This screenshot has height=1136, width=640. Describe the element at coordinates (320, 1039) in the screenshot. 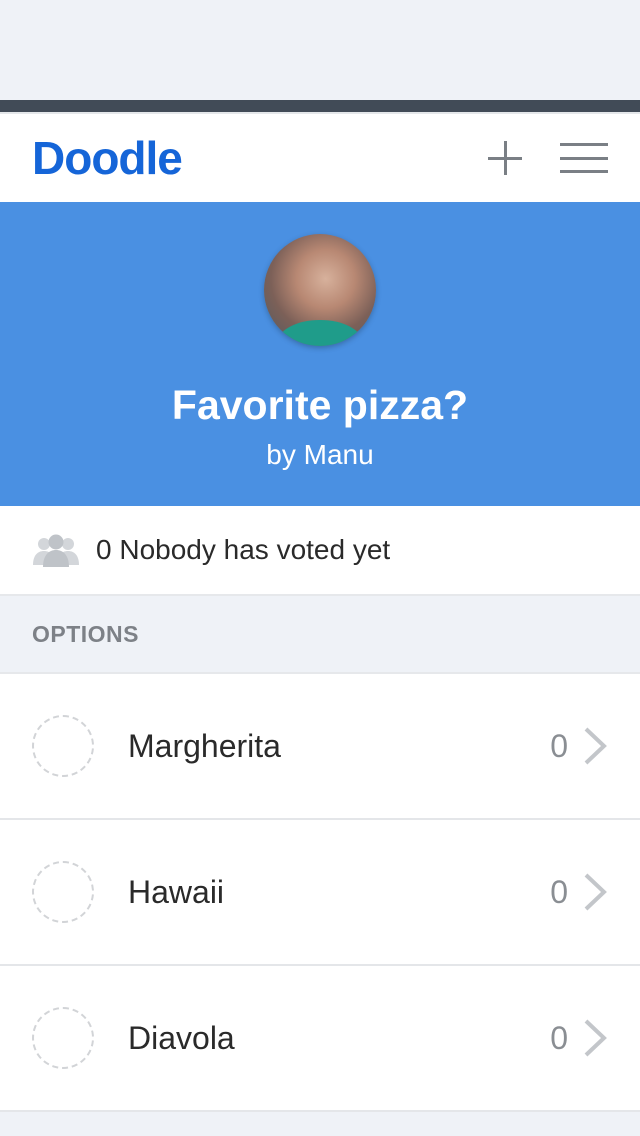

I see `option-row-diavola: Diavola 0` at that location.